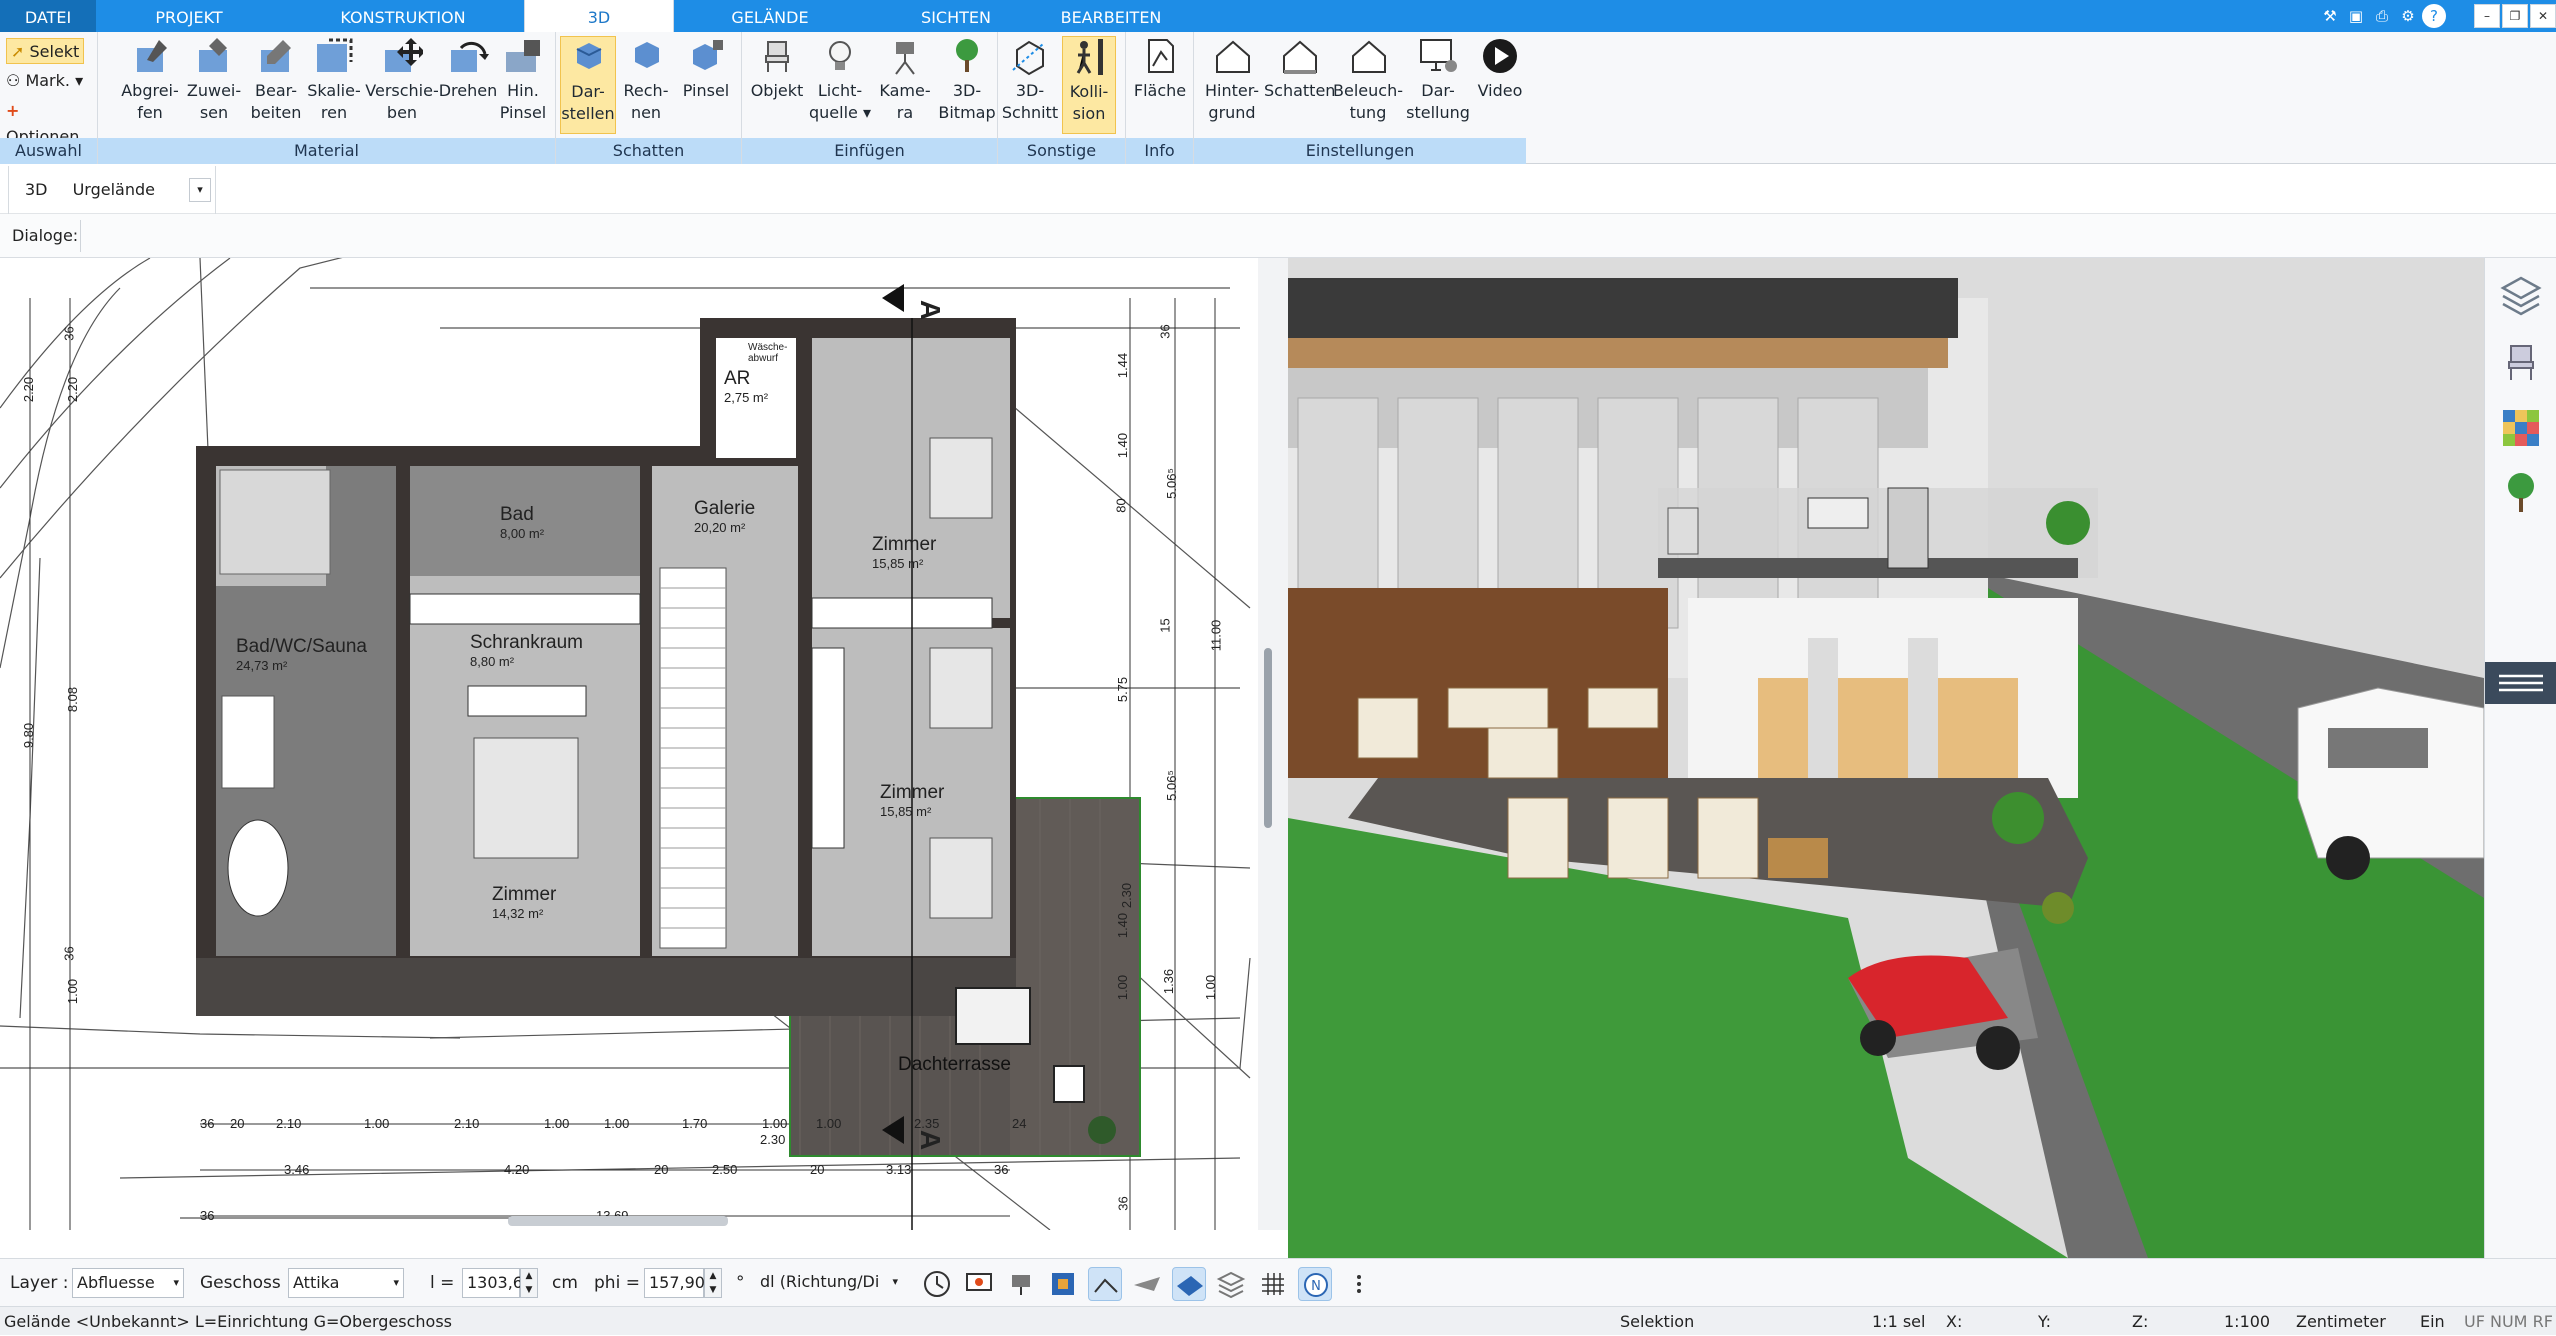  Describe the element at coordinates (588, 85) in the screenshot. I see `schatten-darstellen-button: Dar-stellen` at that location.